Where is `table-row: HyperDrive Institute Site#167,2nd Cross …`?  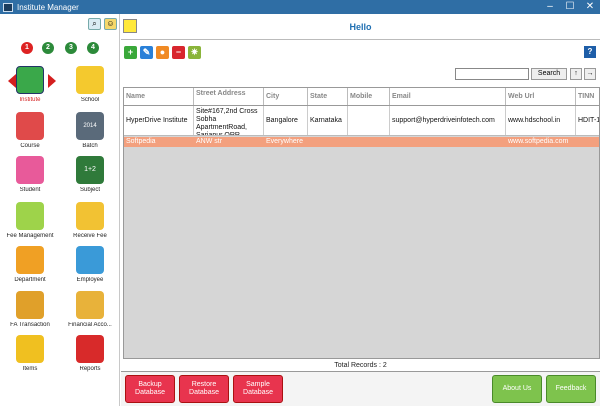
table-row: HyperDrive Institute Site#167,2nd Cross … is located at coordinates (361, 121).